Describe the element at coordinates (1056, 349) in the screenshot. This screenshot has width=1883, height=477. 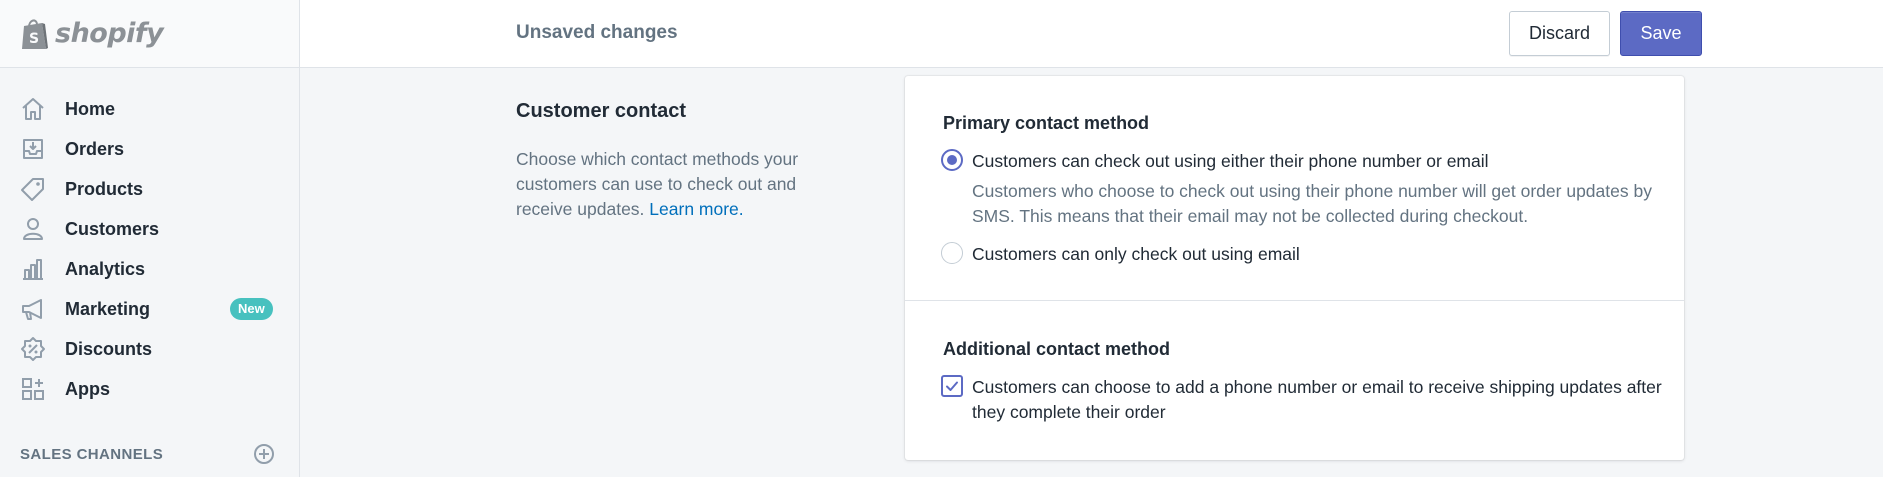
I see `additional-contact-title: Additional contact method` at that location.